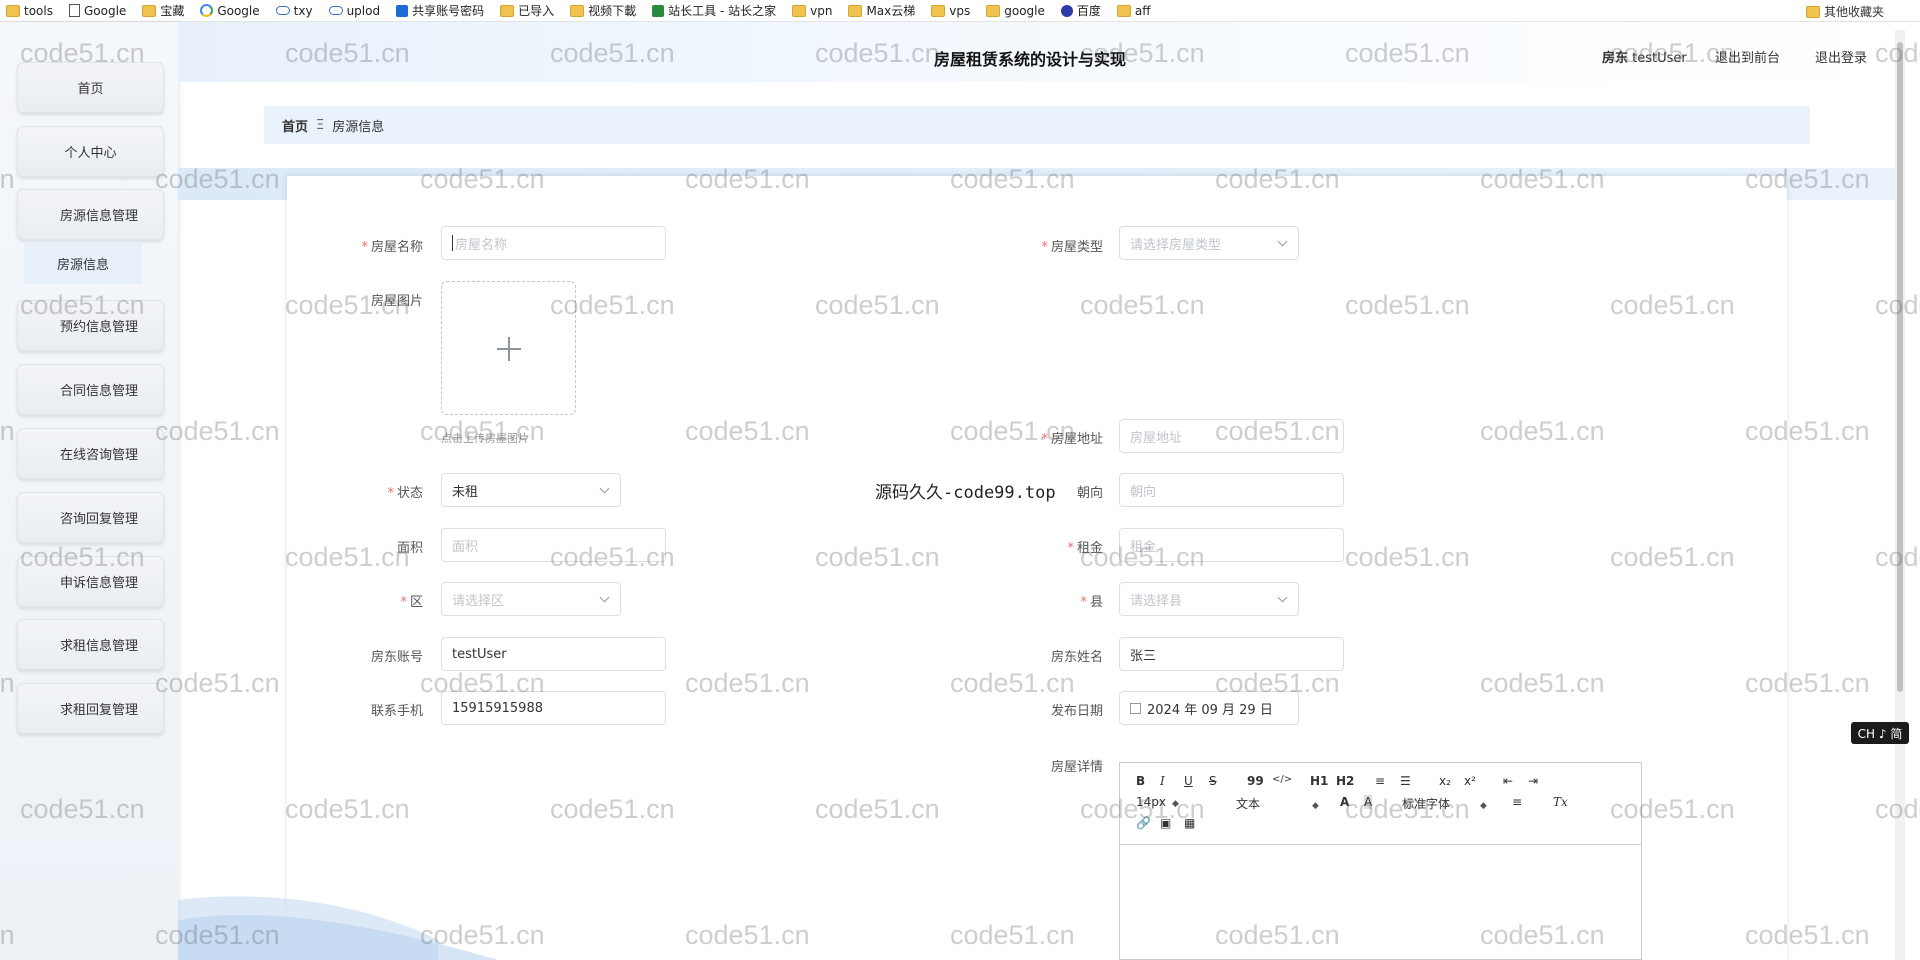 The width and height of the screenshot is (1920, 960). What do you see at coordinates (527, 10) in the screenshot?
I see `bookmark-item: 已导入` at bounding box center [527, 10].